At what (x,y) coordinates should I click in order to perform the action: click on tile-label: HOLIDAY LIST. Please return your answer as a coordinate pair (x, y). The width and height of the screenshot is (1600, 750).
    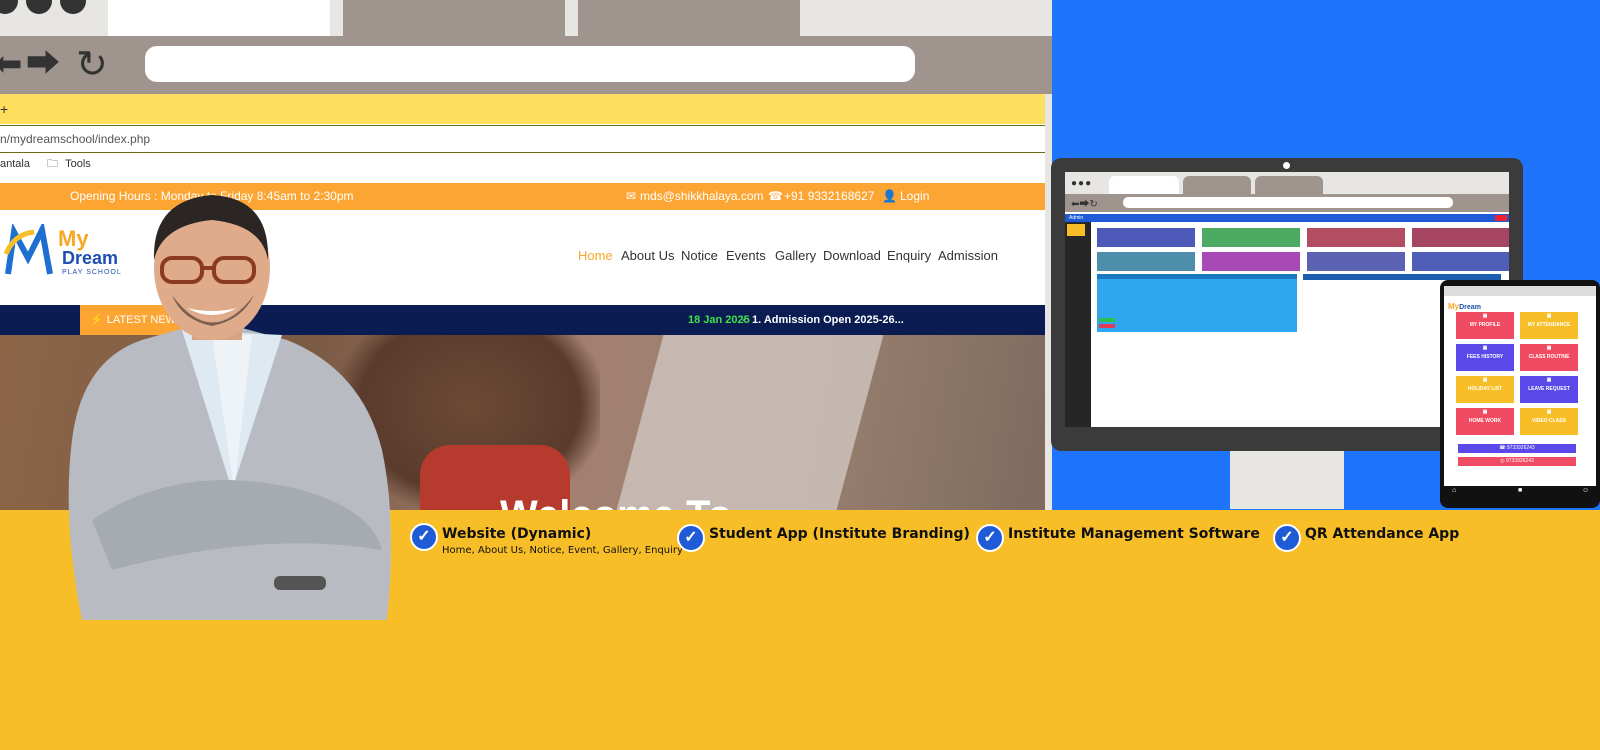
    Looking at the image, I should click on (1485, 389).